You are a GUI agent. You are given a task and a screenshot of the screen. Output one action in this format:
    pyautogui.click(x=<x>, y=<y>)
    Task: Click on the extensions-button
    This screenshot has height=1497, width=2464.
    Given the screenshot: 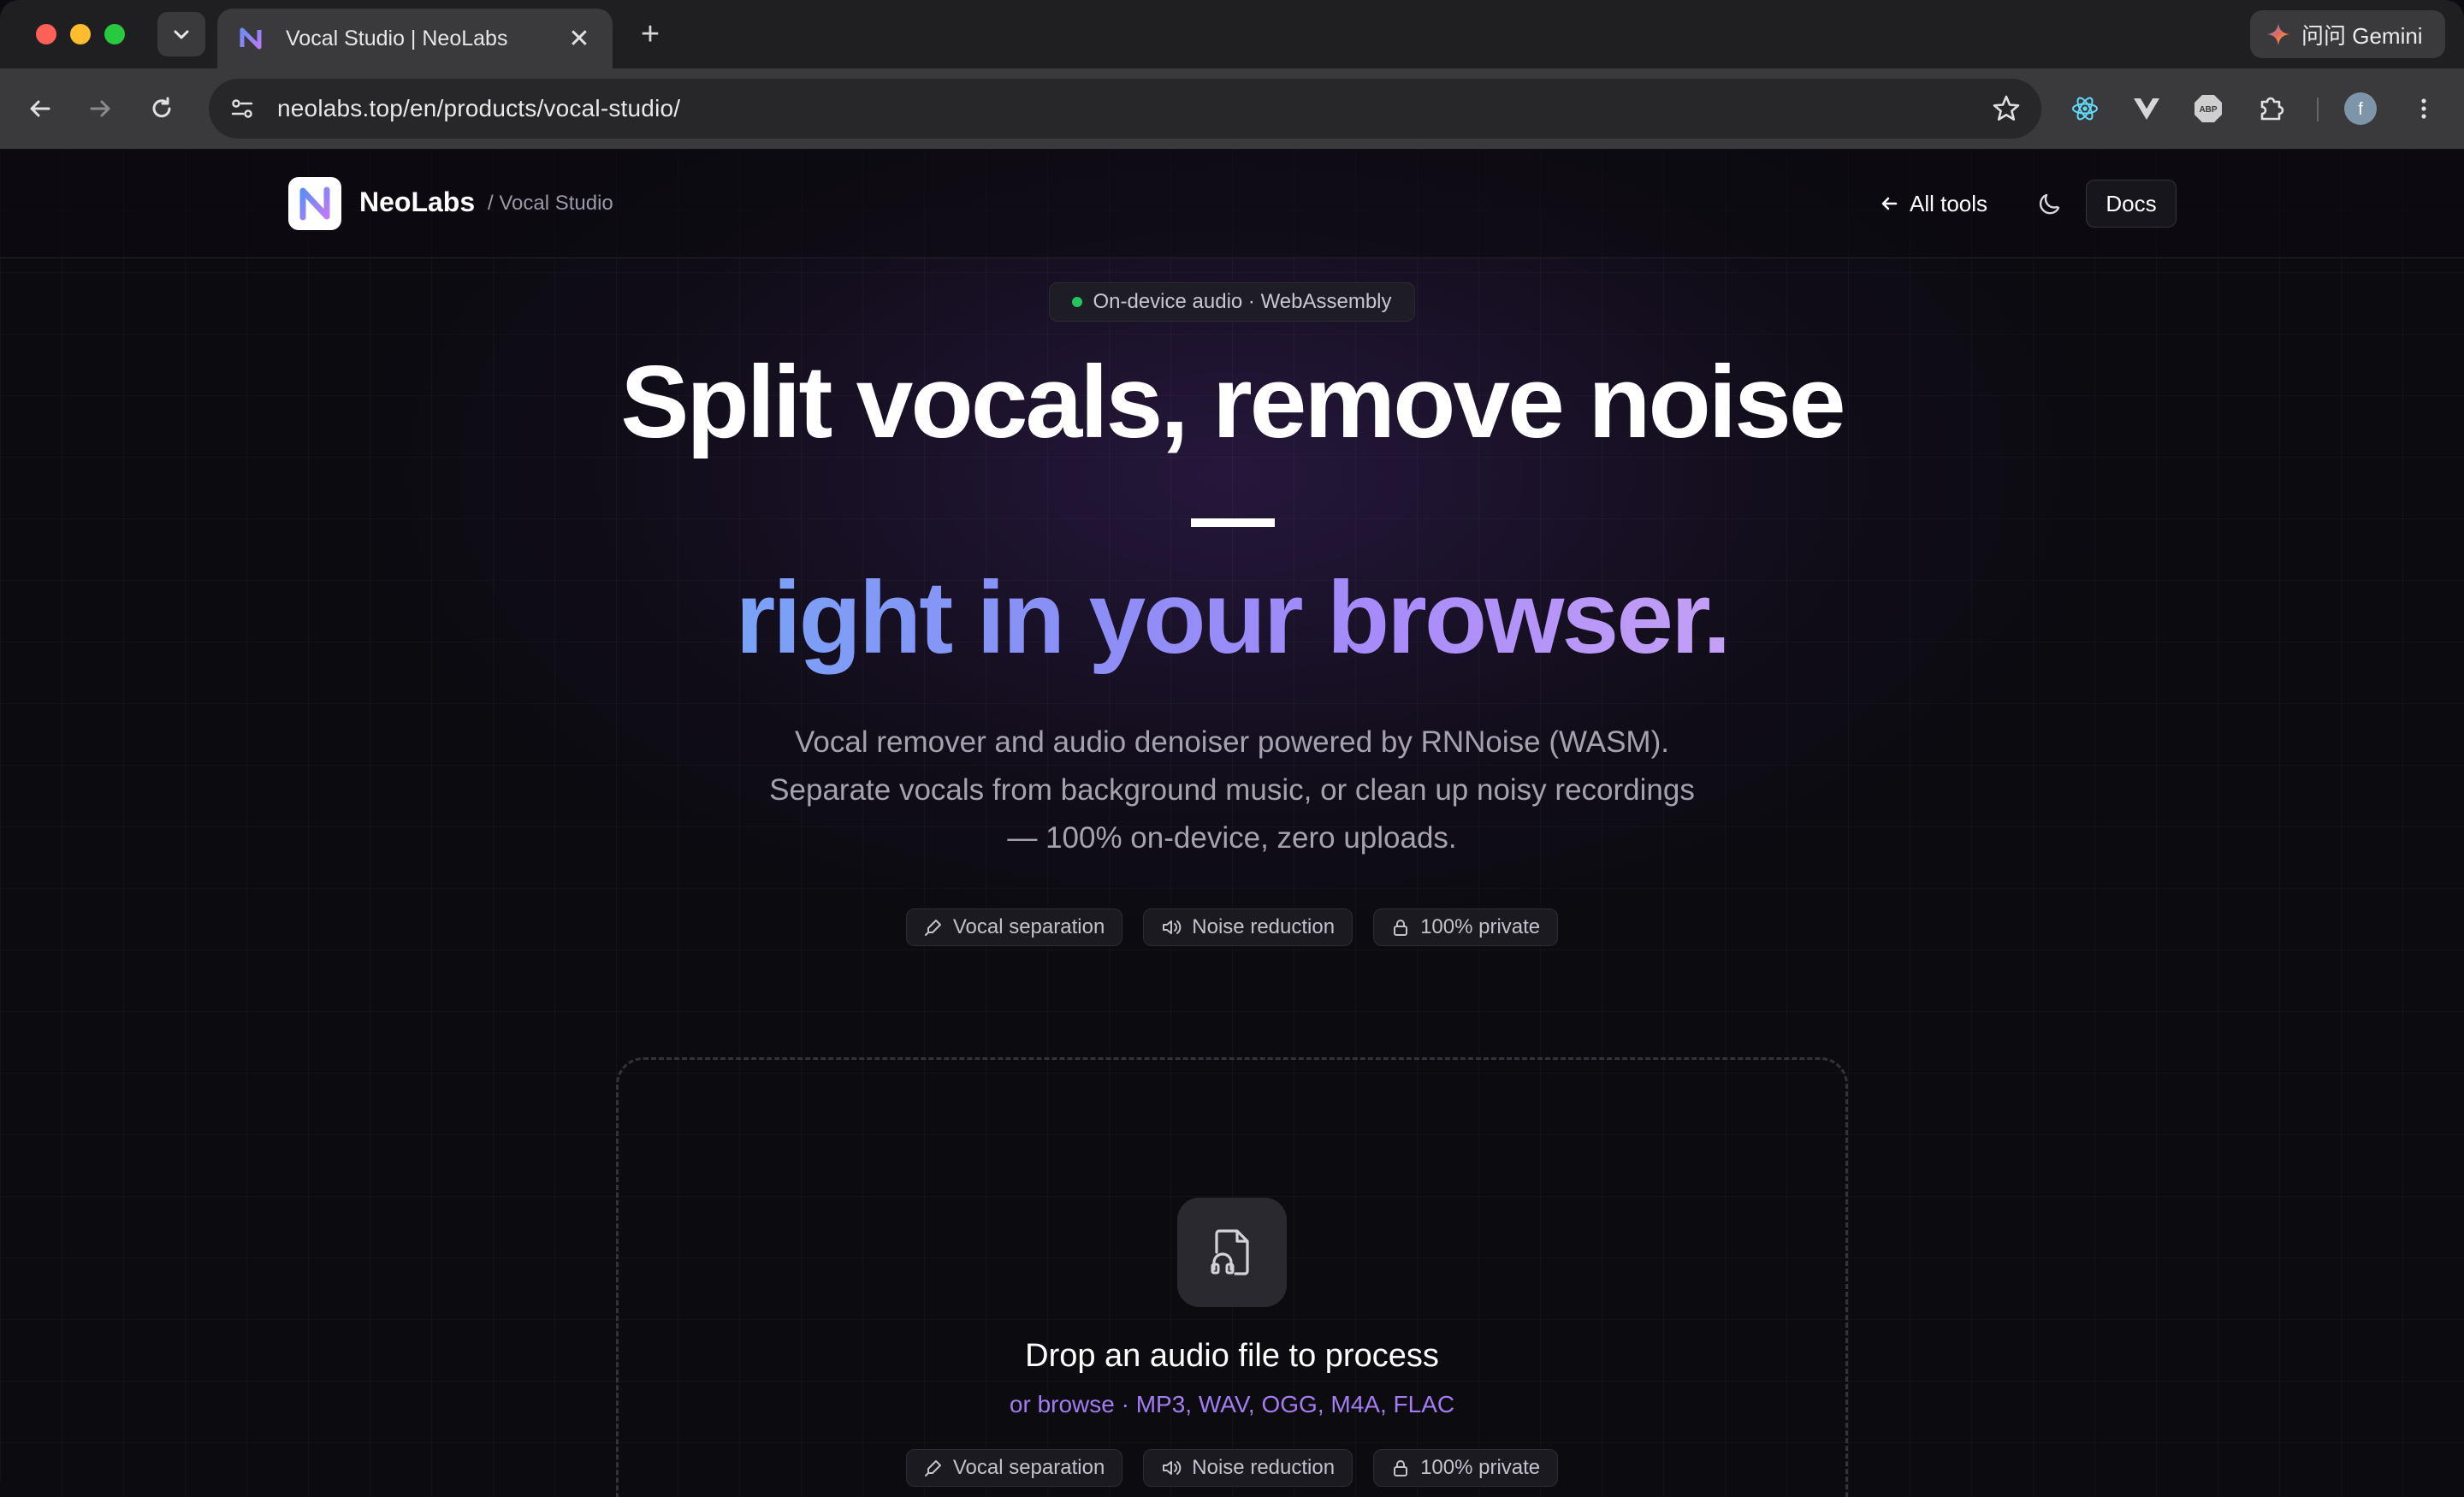 What is the action you would take?
    pyautogui.click(x=2271, y=108)
    